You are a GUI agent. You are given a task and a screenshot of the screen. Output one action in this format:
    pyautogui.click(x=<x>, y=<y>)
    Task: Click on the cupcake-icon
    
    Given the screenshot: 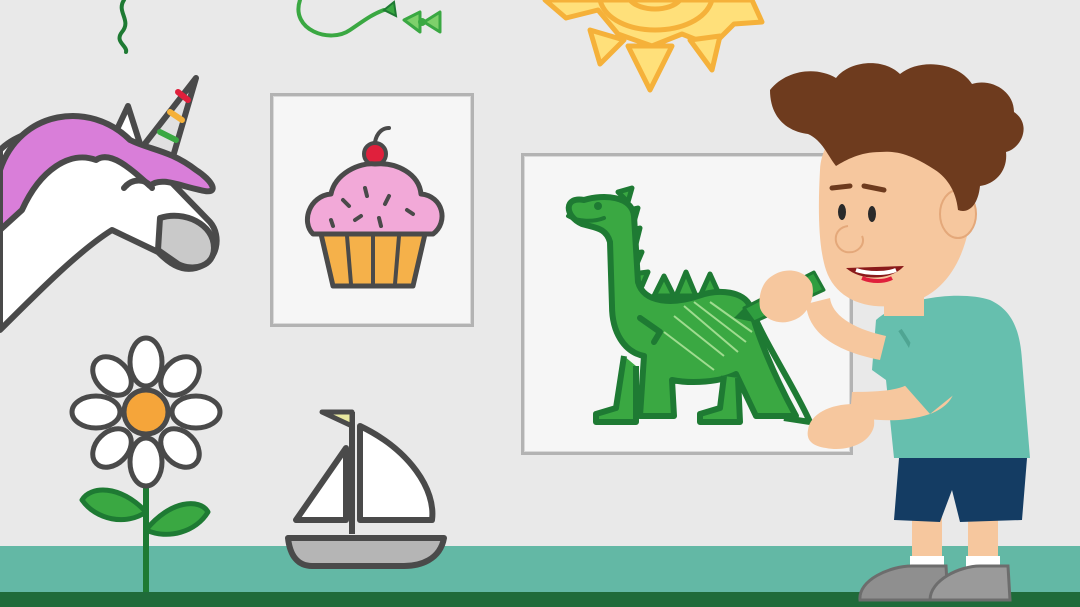 What is the action you would take?
    pyautogui.click(x=374, y=207)
    